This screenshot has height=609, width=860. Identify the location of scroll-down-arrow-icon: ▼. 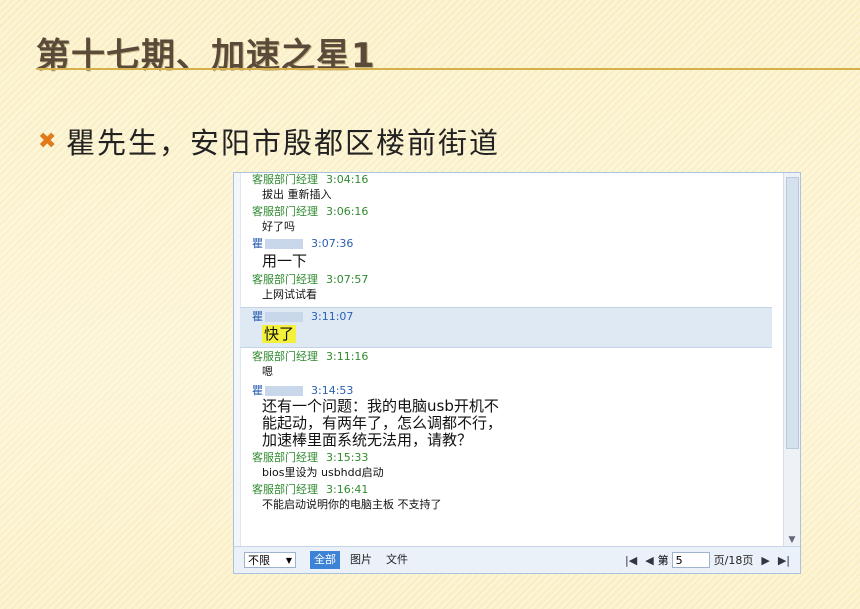
(792, 540).